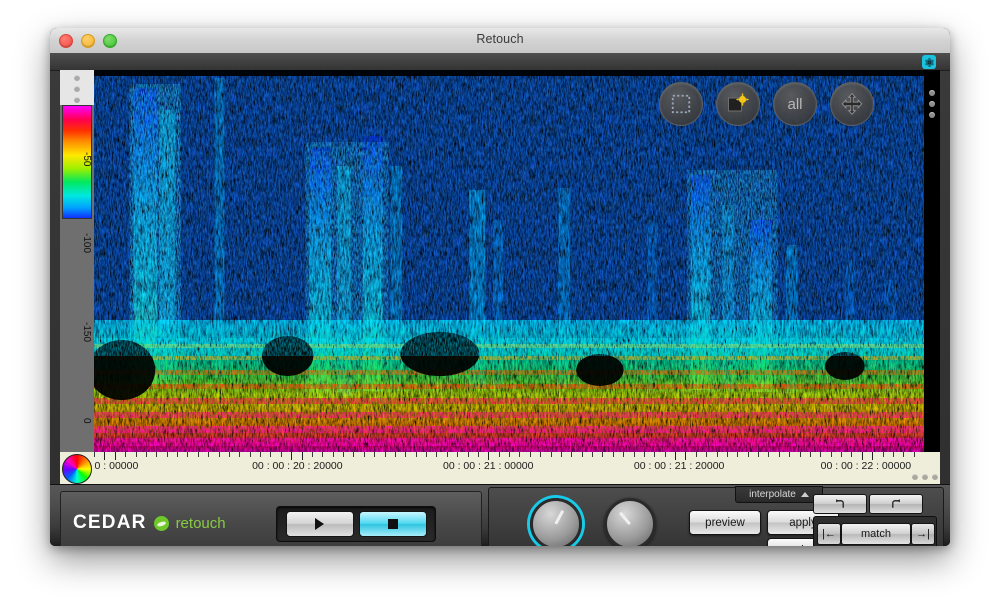 Image resolution: width=1000 pixels, height=611 pixels. Describe the element at coordinates (488, 466) in the screenshot. I see `time-label-2: 00 : 00 : 21 : 00000` at that location.